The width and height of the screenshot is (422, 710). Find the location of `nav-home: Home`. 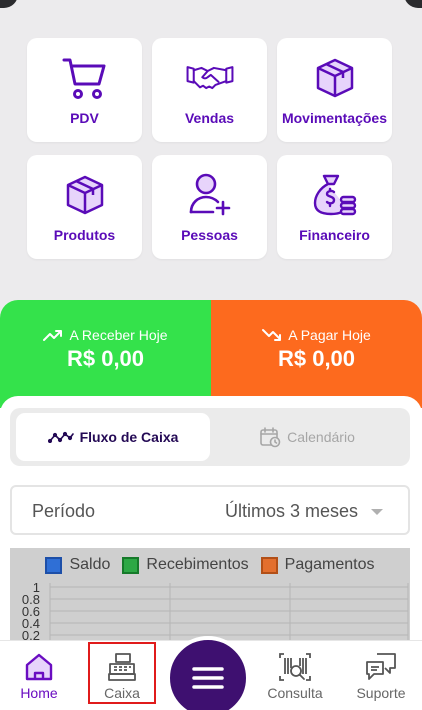

nav-home: Home is located at coordinates (39, 675).